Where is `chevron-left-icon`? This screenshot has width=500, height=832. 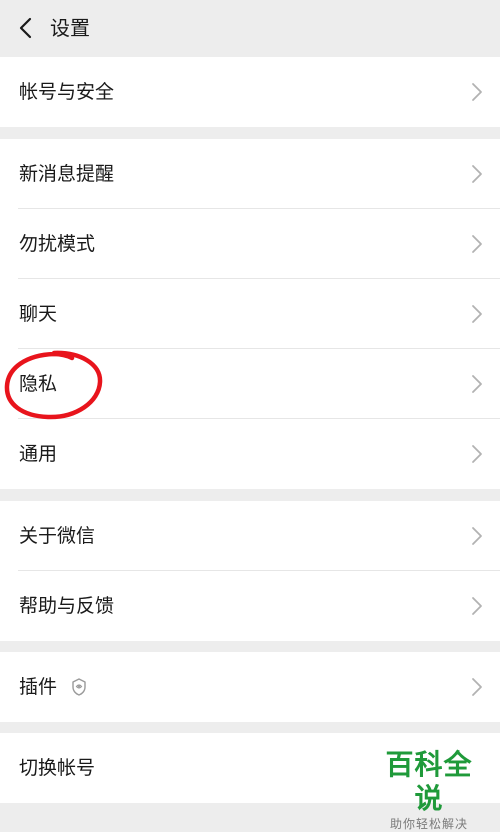 chevron-left-icon is located at coordinates (25, 28).